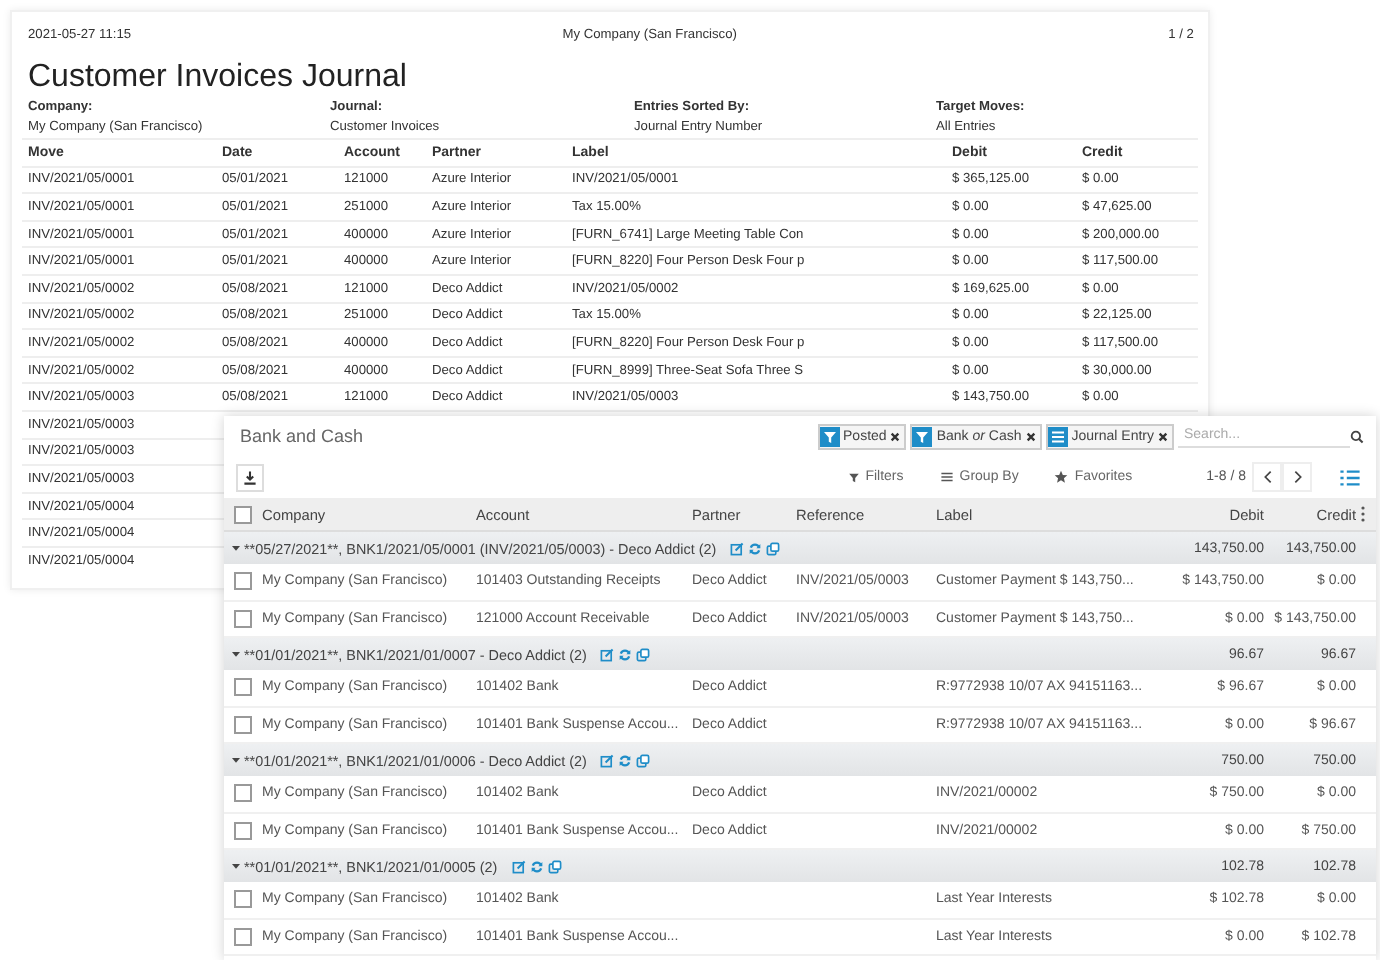 Image resolution: width=1380 pixels, height=960 pixels. What do you see at coordinates (1350, 477) in the screenshot?
I see `list-view-icon` at bounding box center [1350, 477].